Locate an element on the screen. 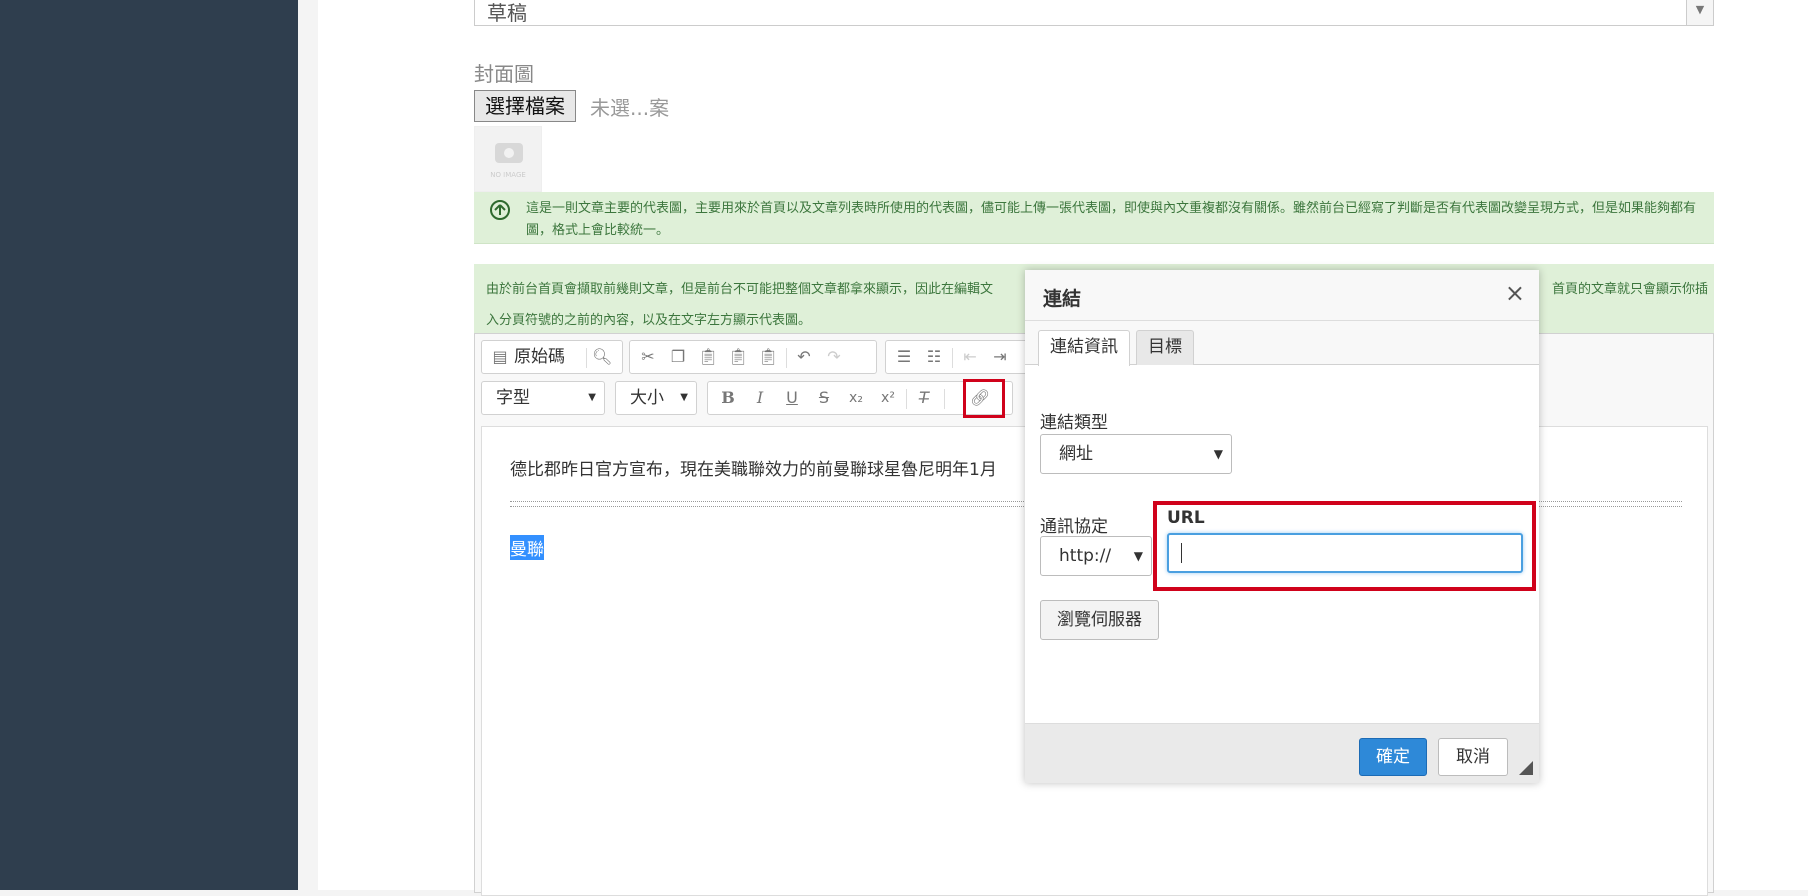  link-type-label: 連結類型 is located at coordinates (1074, 423).